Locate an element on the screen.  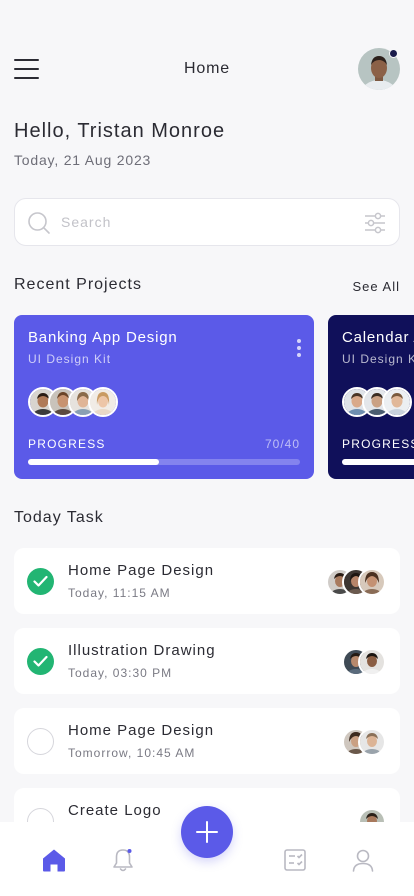
task-card: Illustration Drawing Today, 03:30 PM is located at coordinates (207, 661).